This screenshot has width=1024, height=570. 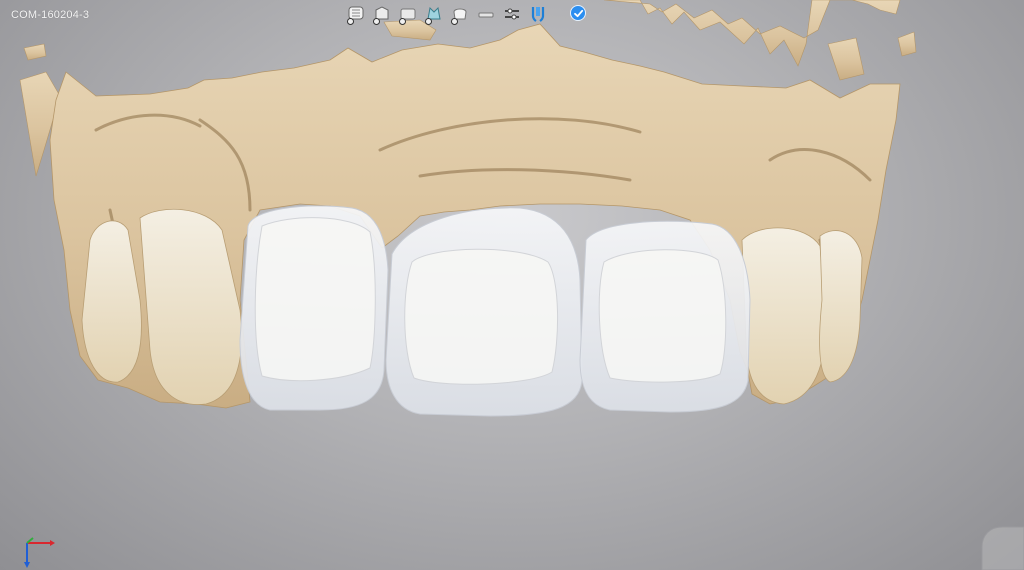 I want to click on model-visibility-toolbar, so click(x=447, y=14).